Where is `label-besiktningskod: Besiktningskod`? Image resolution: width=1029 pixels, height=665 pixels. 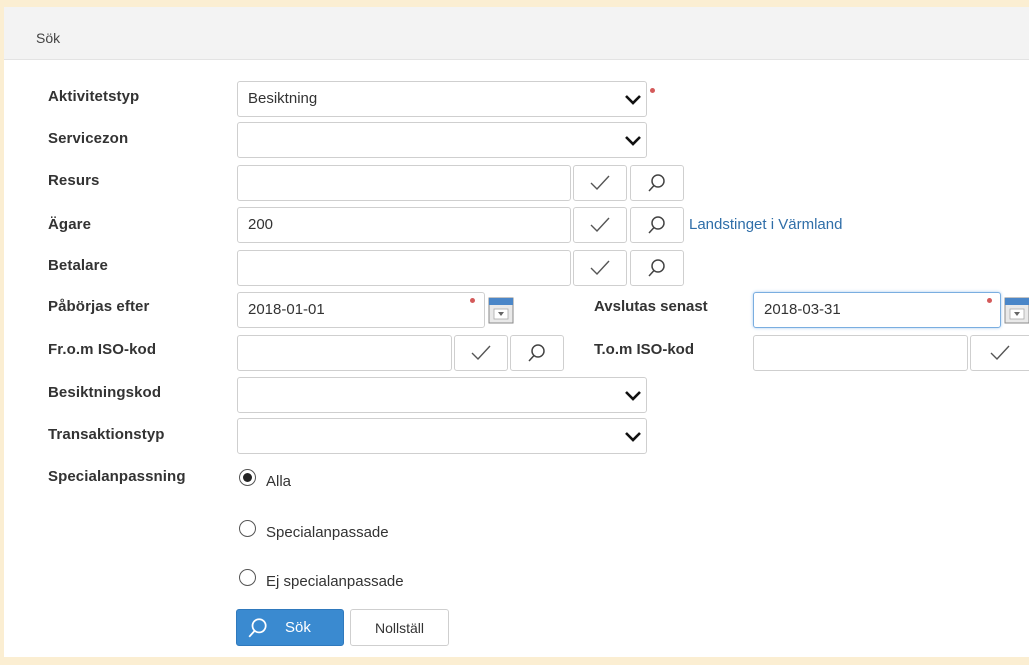
label-besiktningskod: Besiktningskod is located at coordinates (105, 392).